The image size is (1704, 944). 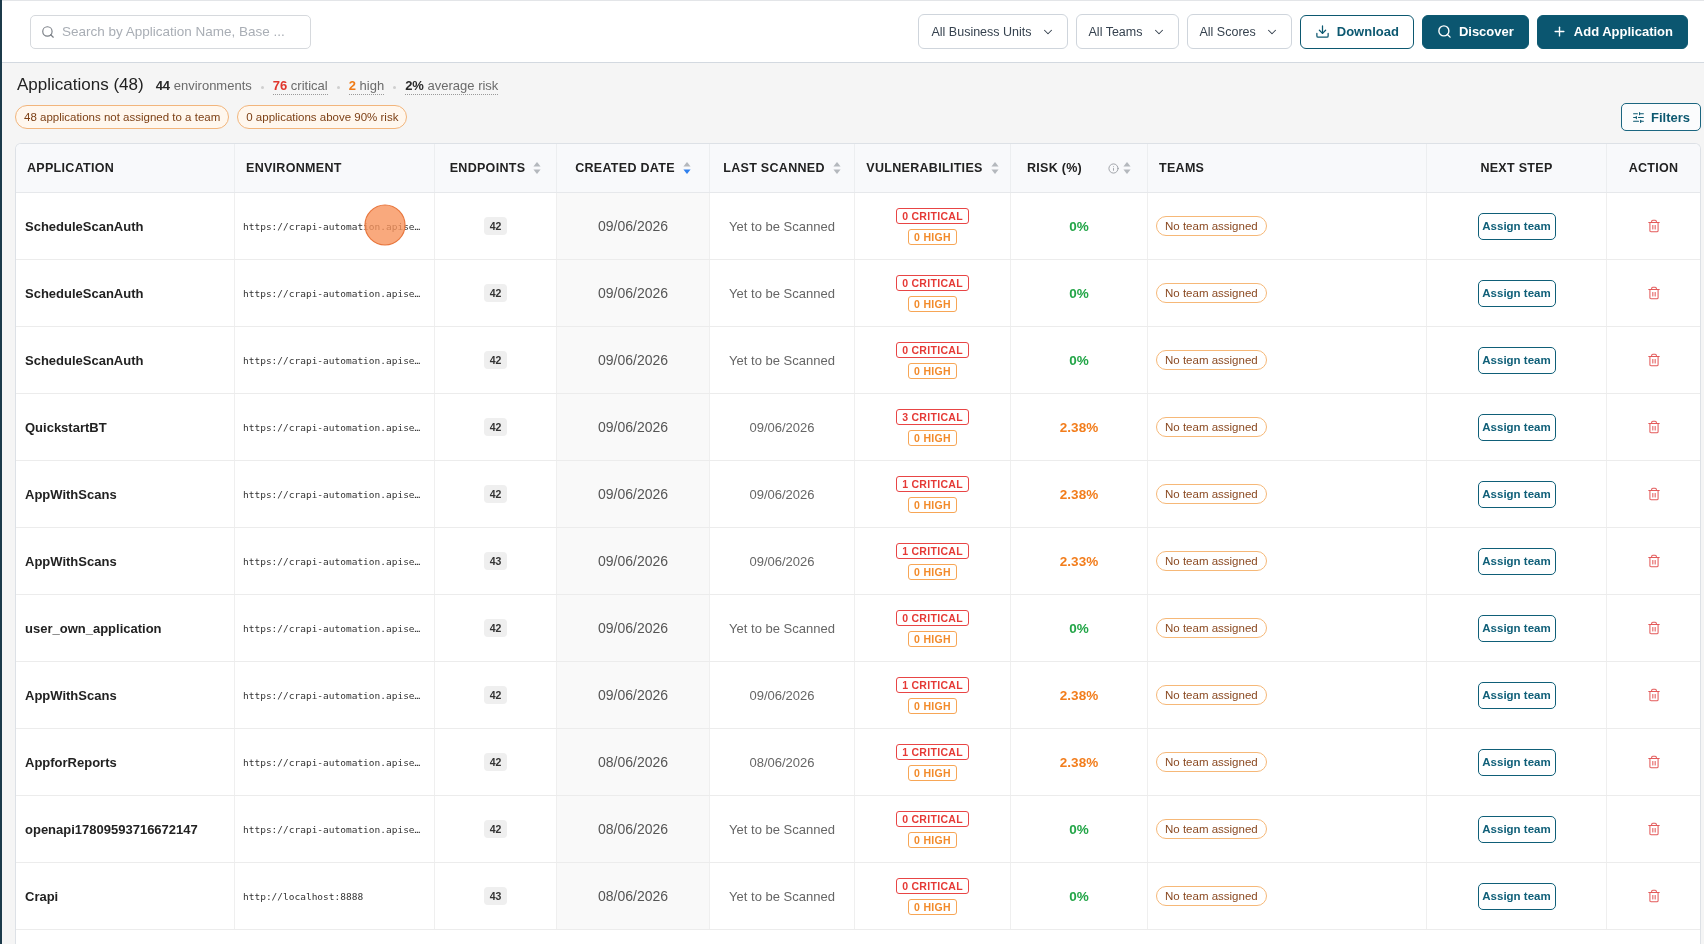 I want to click on search-button: Discover, so click(x=1475, y=31).